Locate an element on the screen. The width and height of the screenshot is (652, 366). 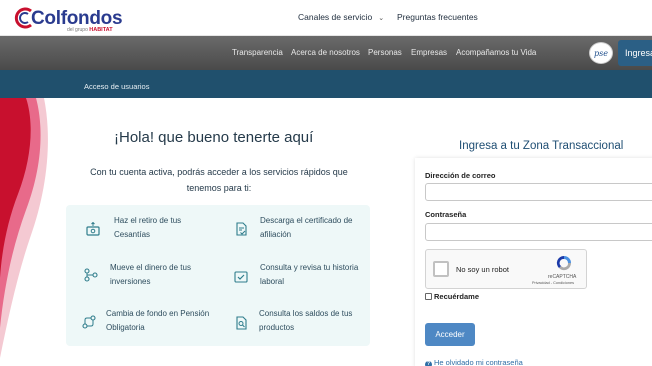
service-label: Mueve el dinero de tus inversiones is located at coordinates (150, 274).